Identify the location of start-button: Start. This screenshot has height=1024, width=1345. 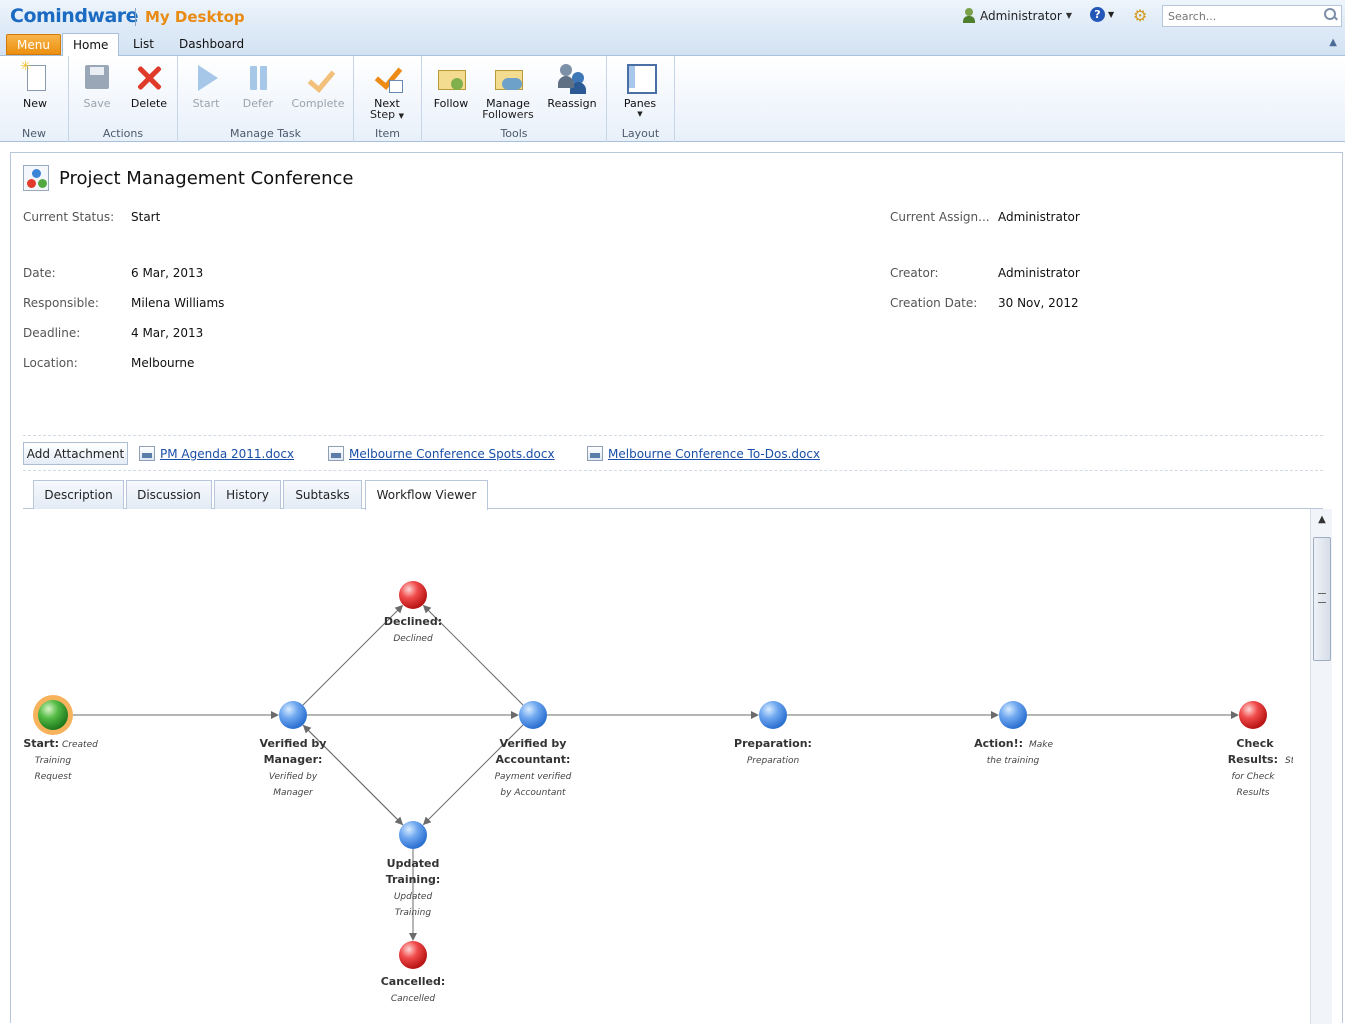
(206, 85).